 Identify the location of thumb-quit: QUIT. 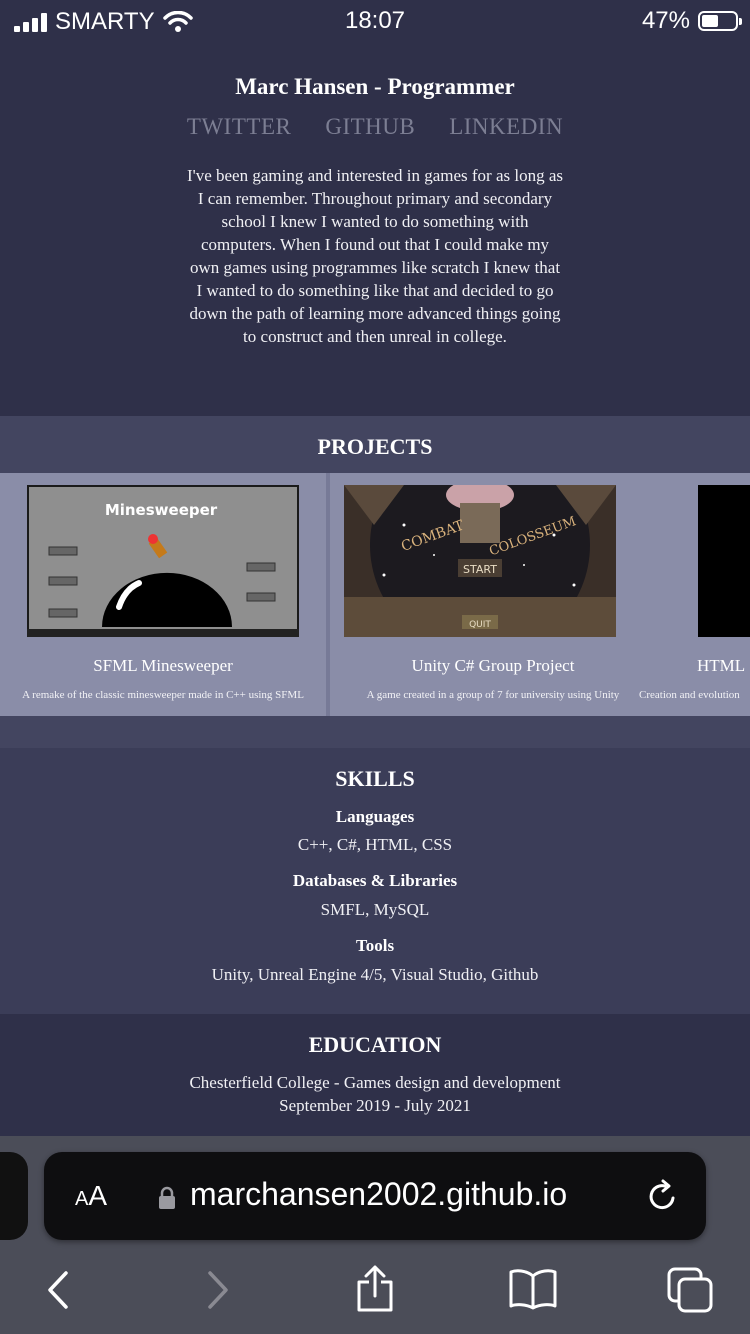
(480, 625).